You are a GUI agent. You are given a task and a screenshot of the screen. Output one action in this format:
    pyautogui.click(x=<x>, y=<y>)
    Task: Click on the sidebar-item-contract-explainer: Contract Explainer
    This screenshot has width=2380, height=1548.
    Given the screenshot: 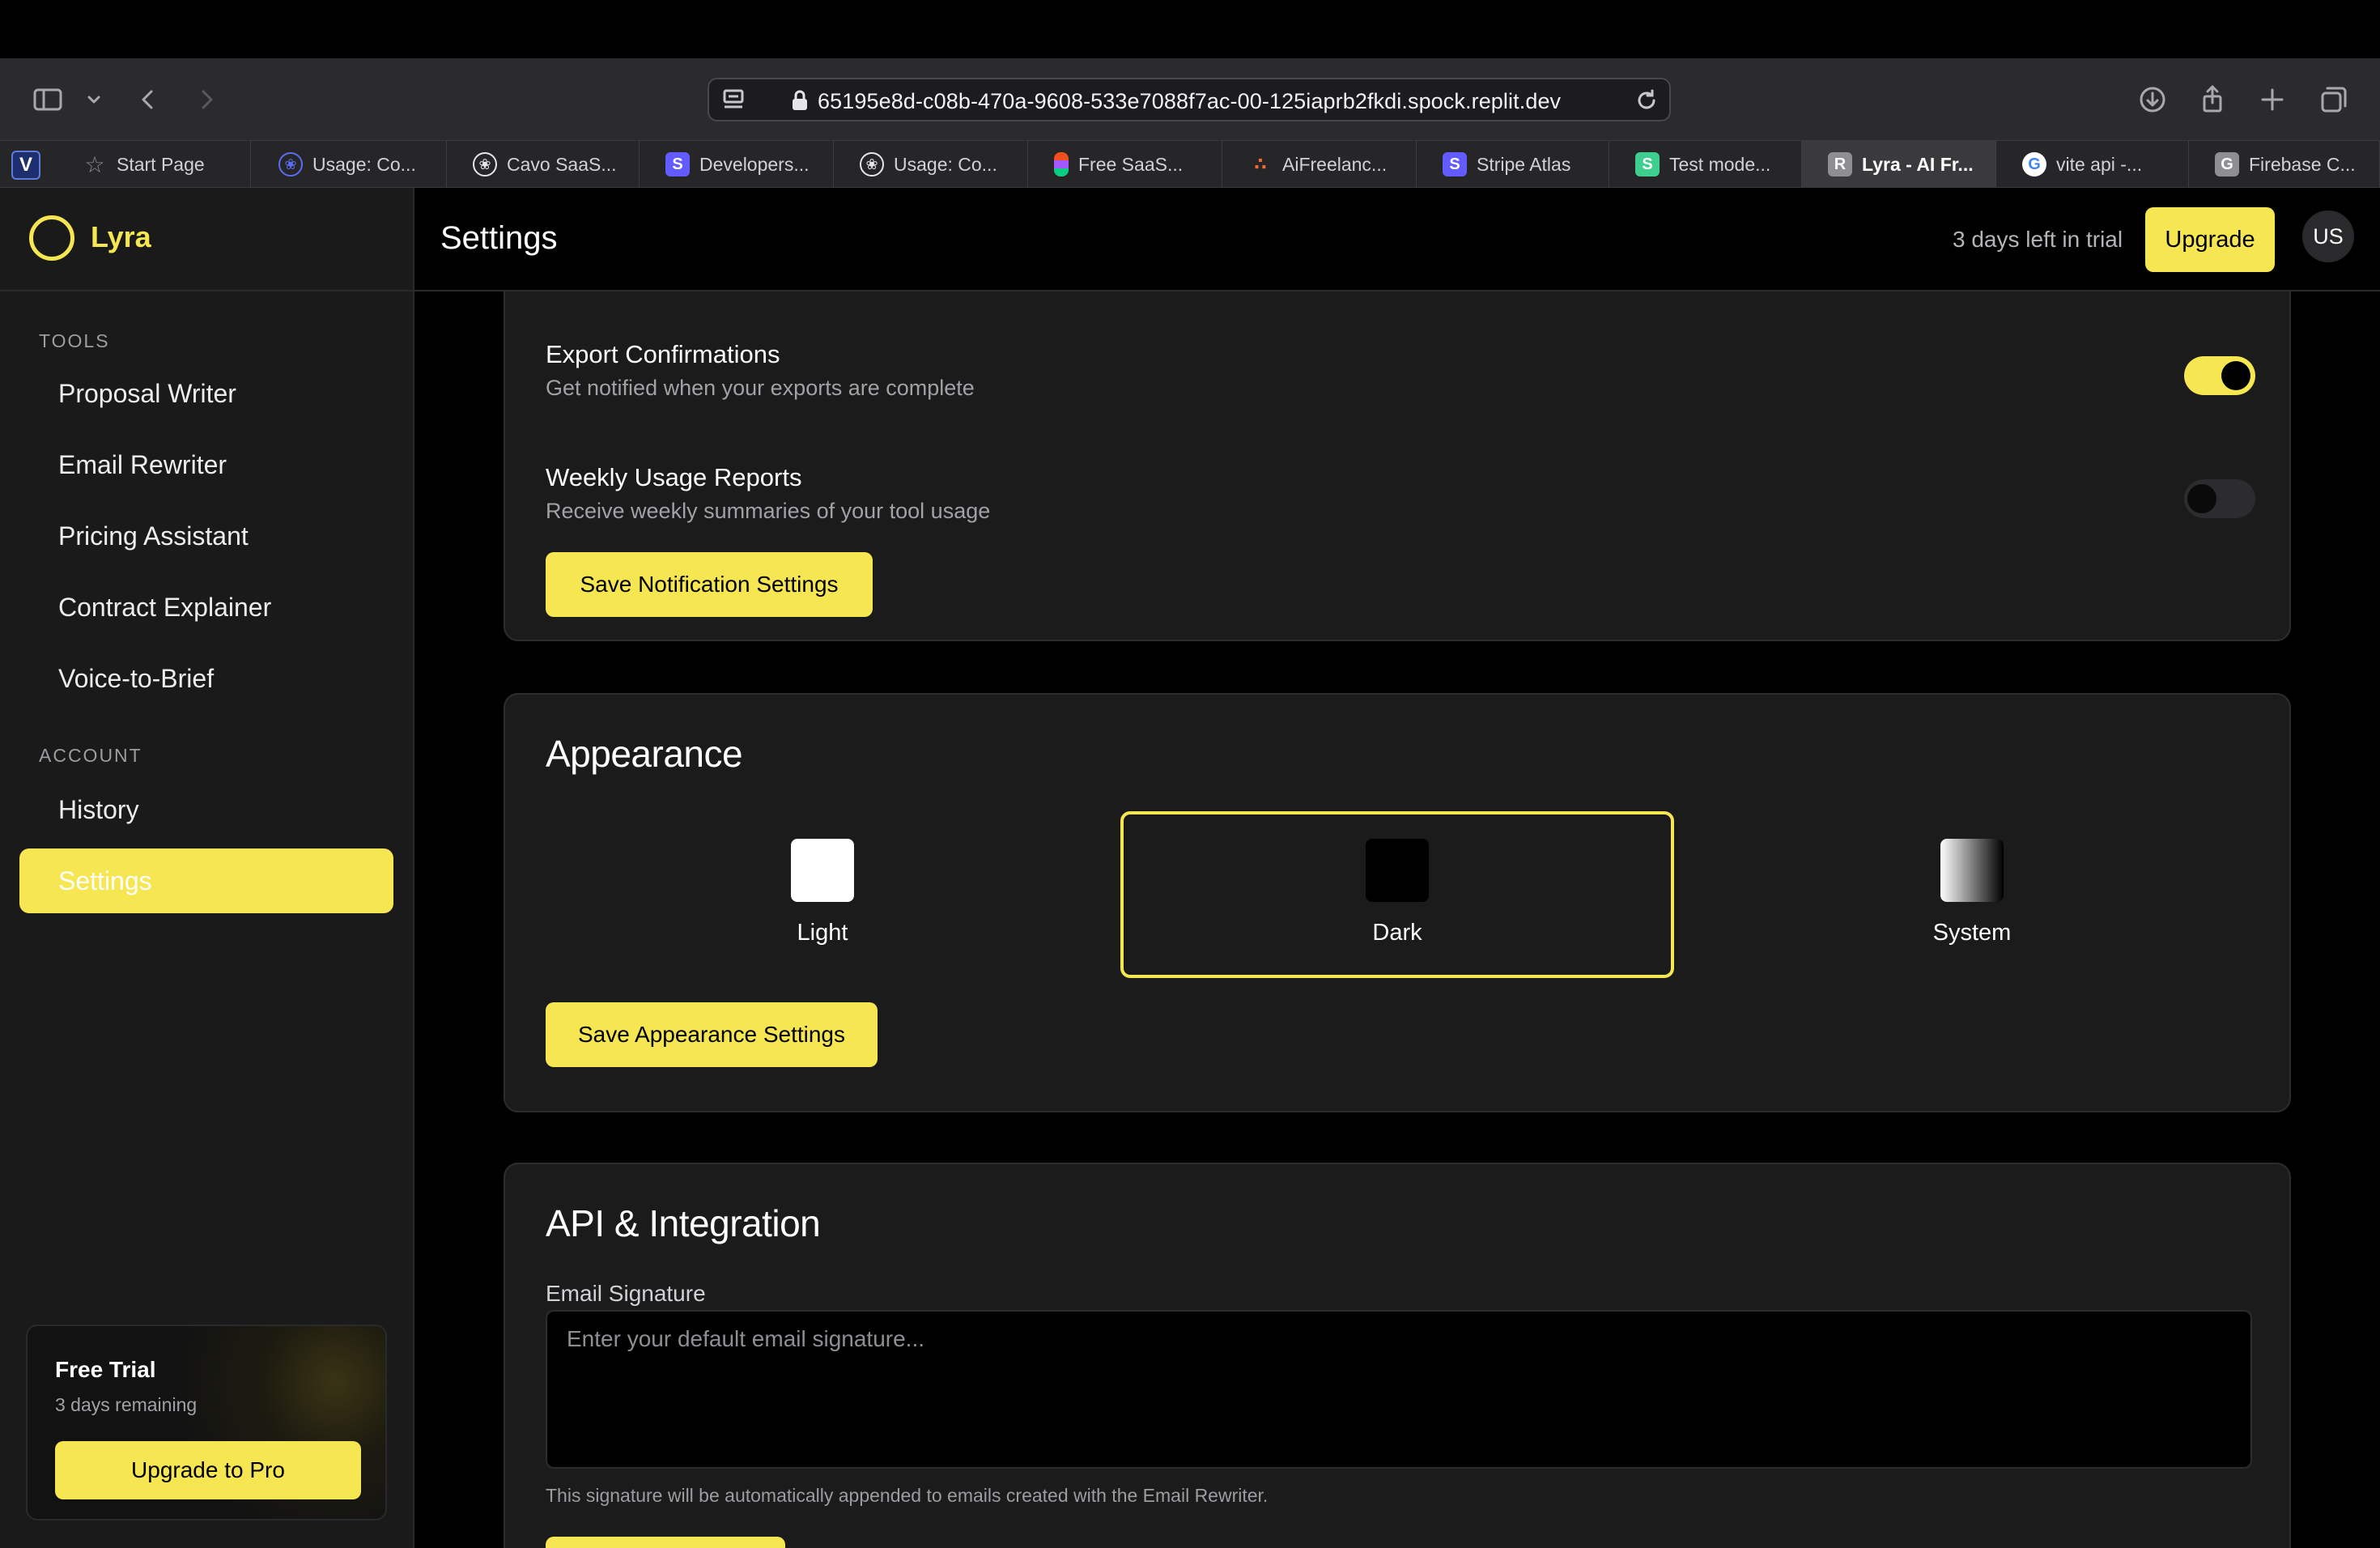 What is the action you would take?
    pyautogui.click(x=206, y=607)
    